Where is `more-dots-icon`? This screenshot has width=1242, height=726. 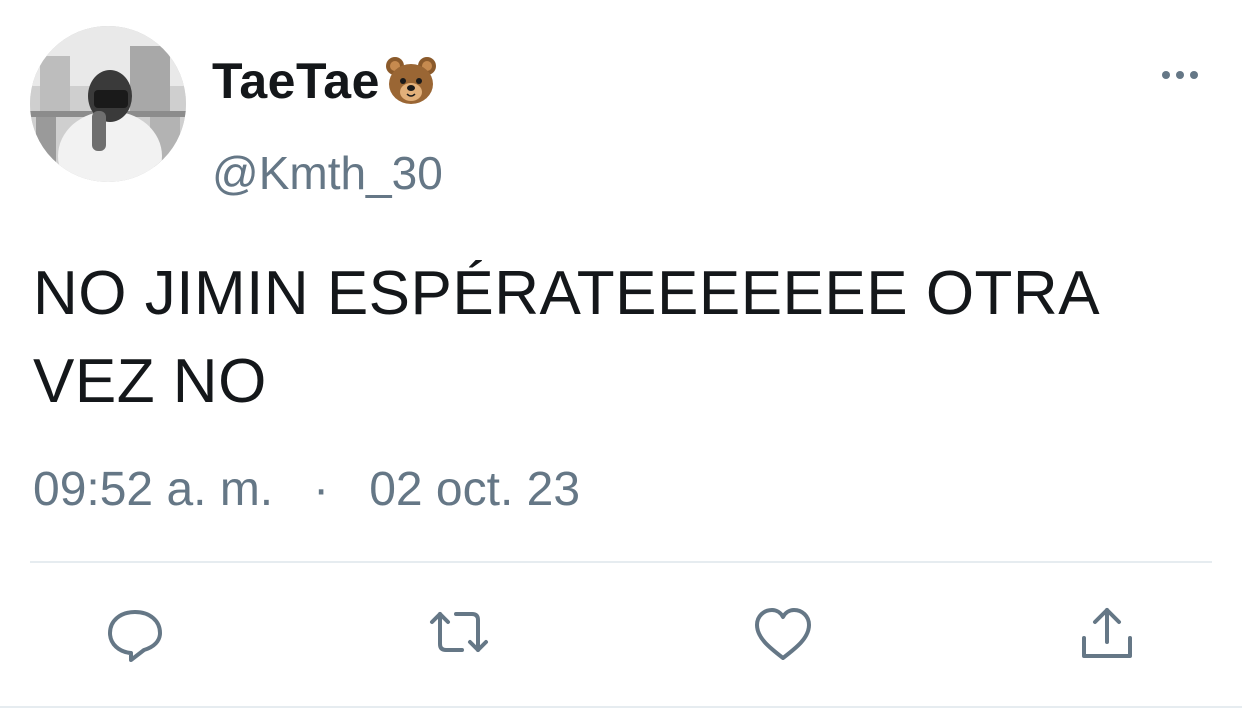
more-dots-icon is located at coordinates (1180, 75).